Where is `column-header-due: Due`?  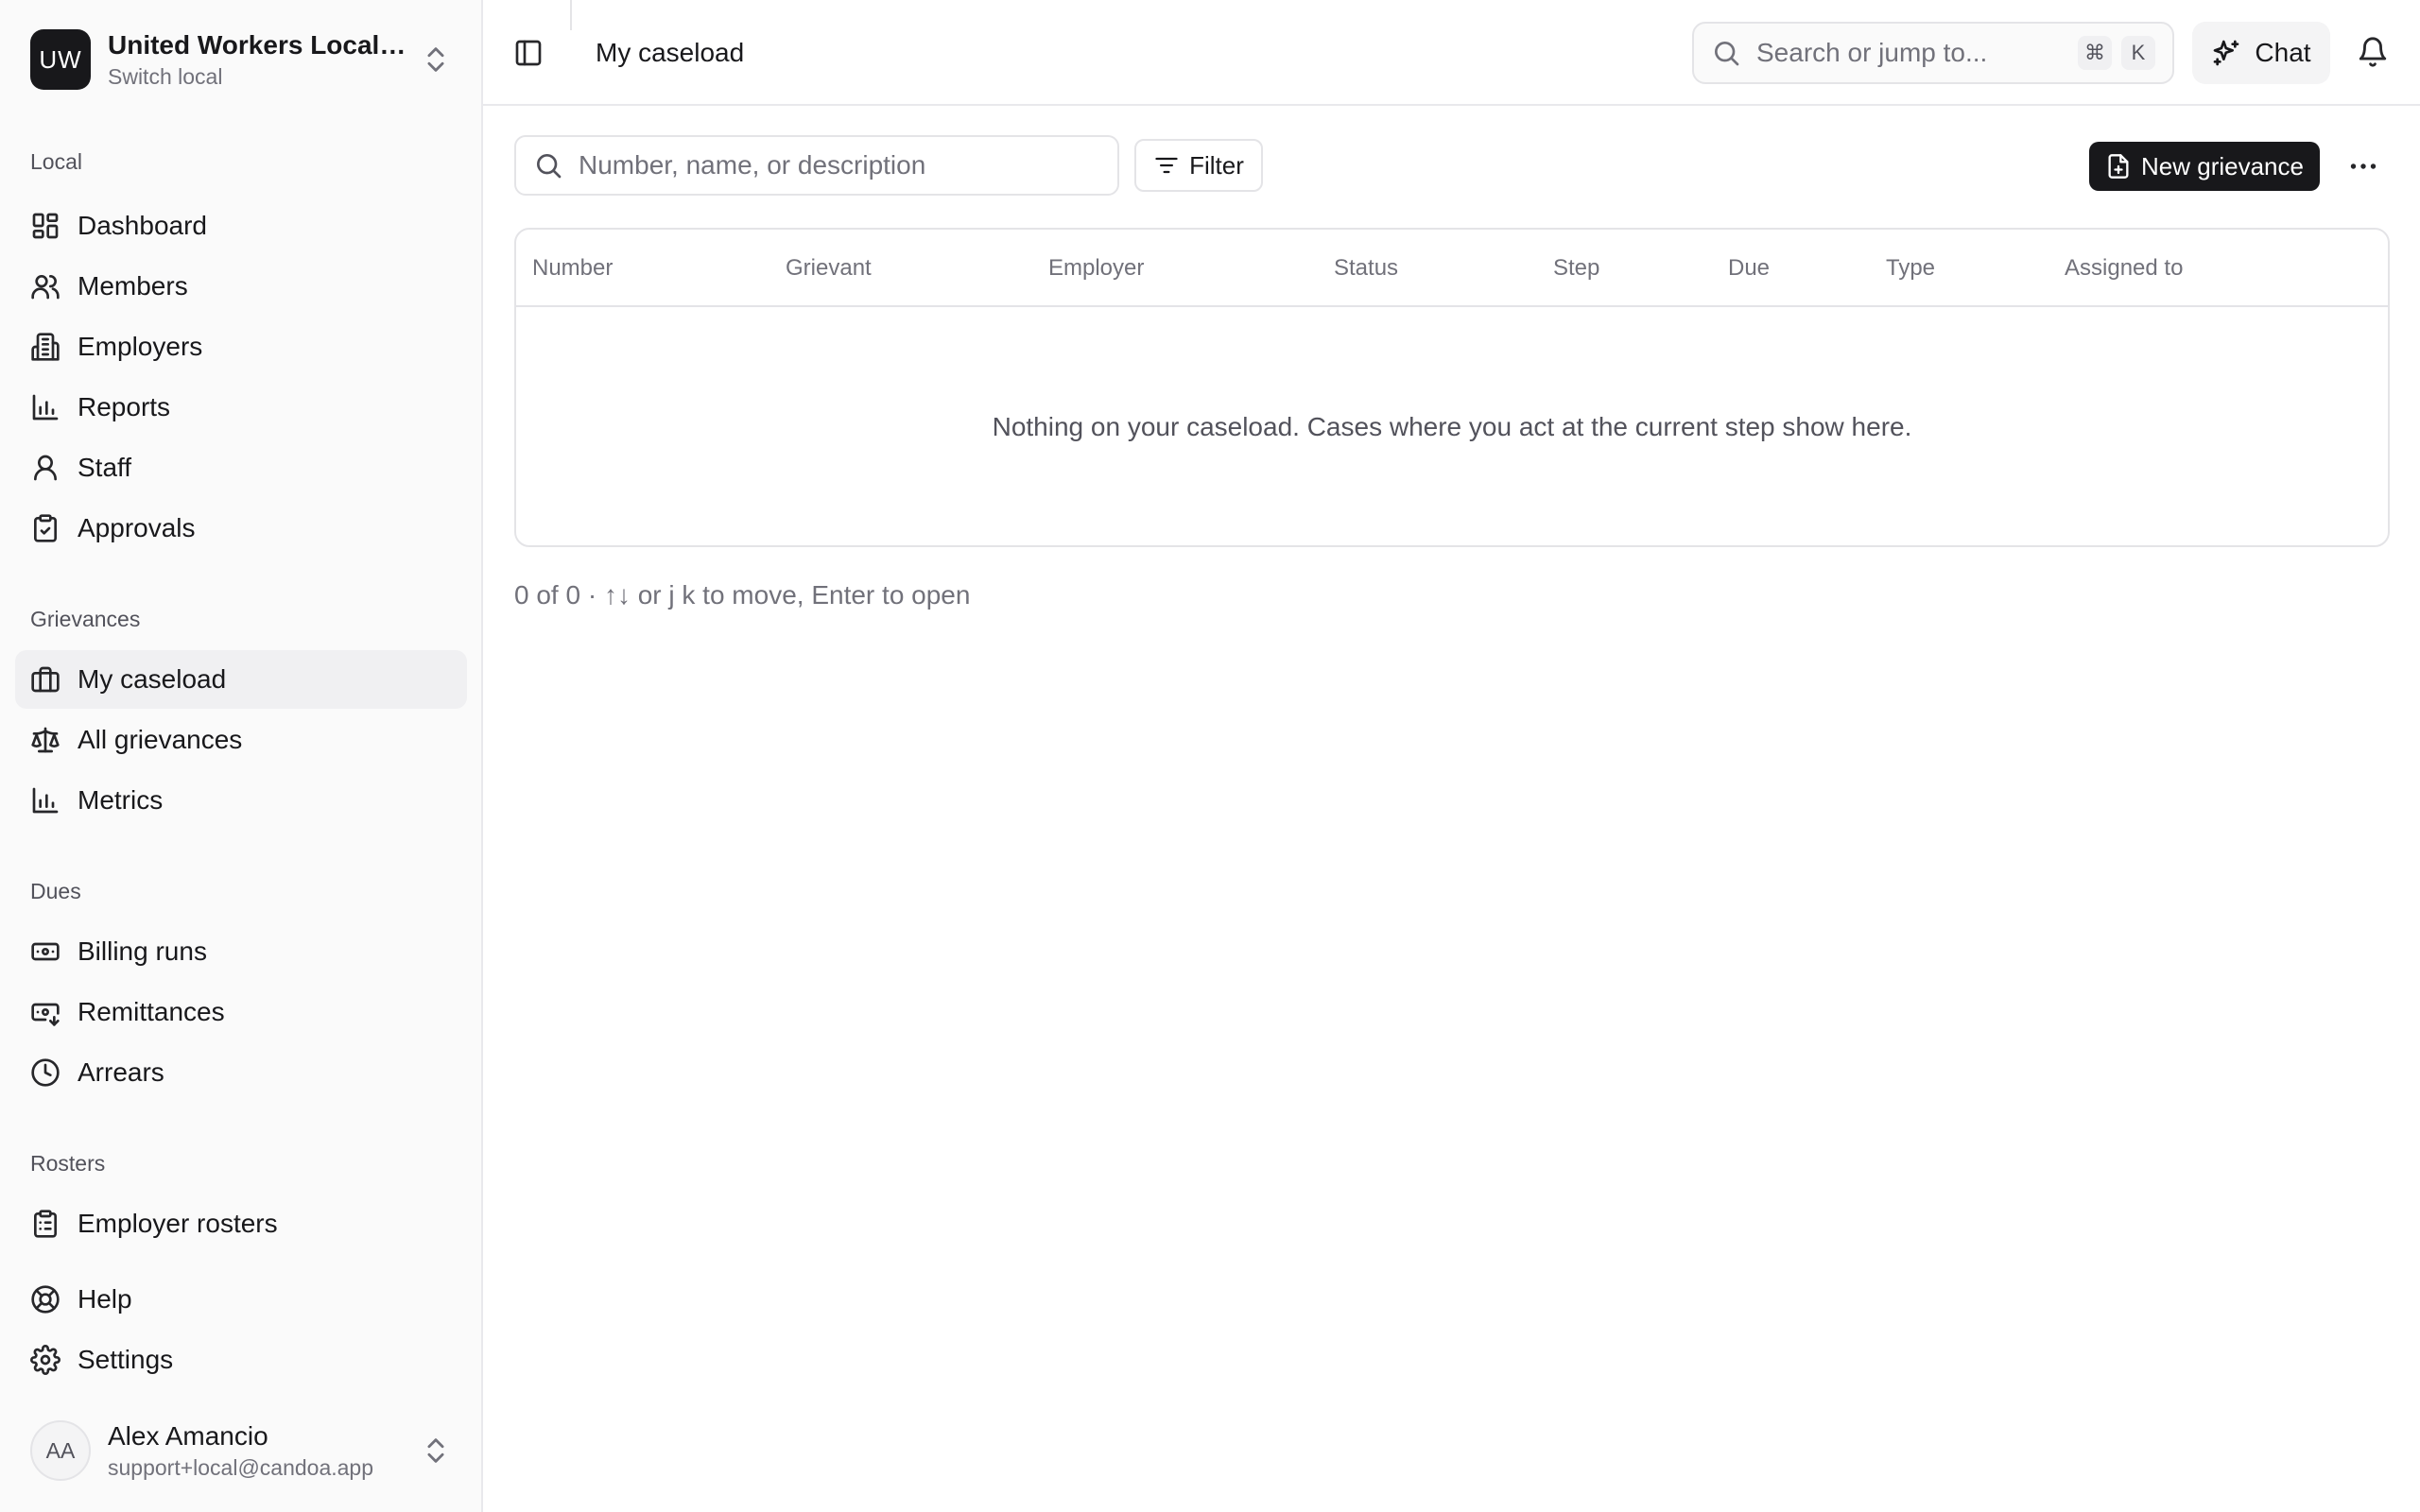
column-header-due: Due is located at coordinates (1749, 268).